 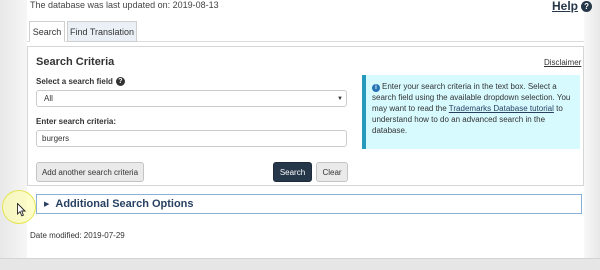 What do you see at coordinates (56, 138) in the screenshot?
I see `search-criteria-value: burgers` at bounding box center [56, 138].